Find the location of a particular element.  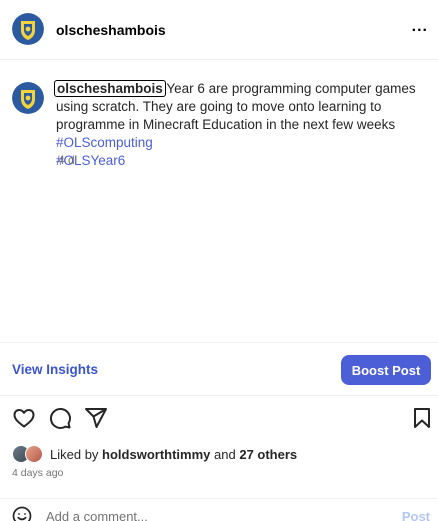

comment-bar: Post is located at coordinates (219, 509).